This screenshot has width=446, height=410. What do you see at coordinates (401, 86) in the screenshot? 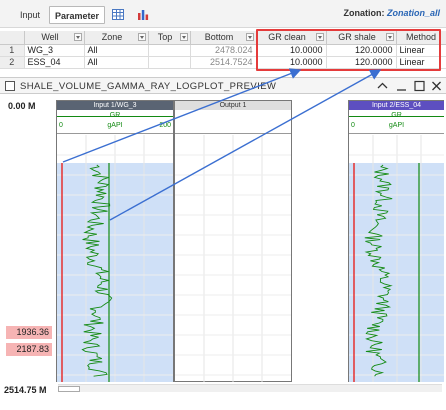
I see `minimize-icon` at bounding box center [401, 86].